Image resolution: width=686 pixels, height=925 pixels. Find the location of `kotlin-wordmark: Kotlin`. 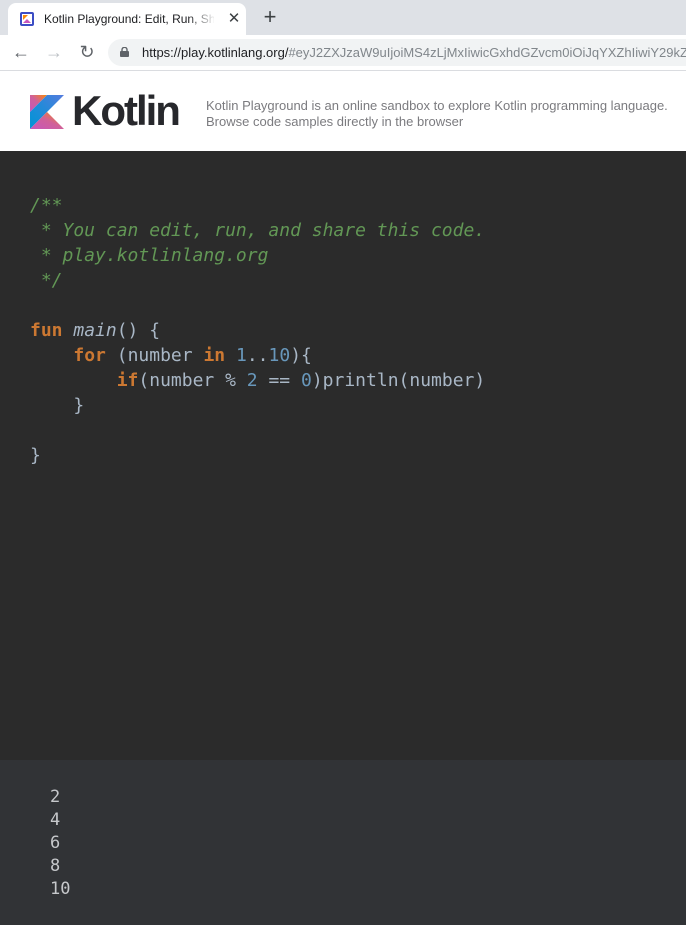

kotlin-wordmark: Kotlin is located at coordinates (126, 111).